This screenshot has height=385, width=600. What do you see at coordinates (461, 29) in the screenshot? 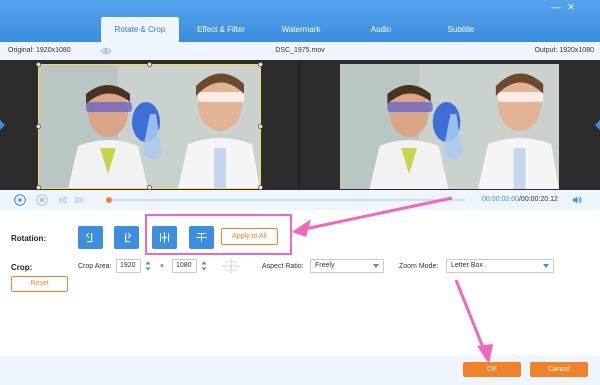
I see `tab-subtitle: Subtitle` at bounding box center [461, 29].